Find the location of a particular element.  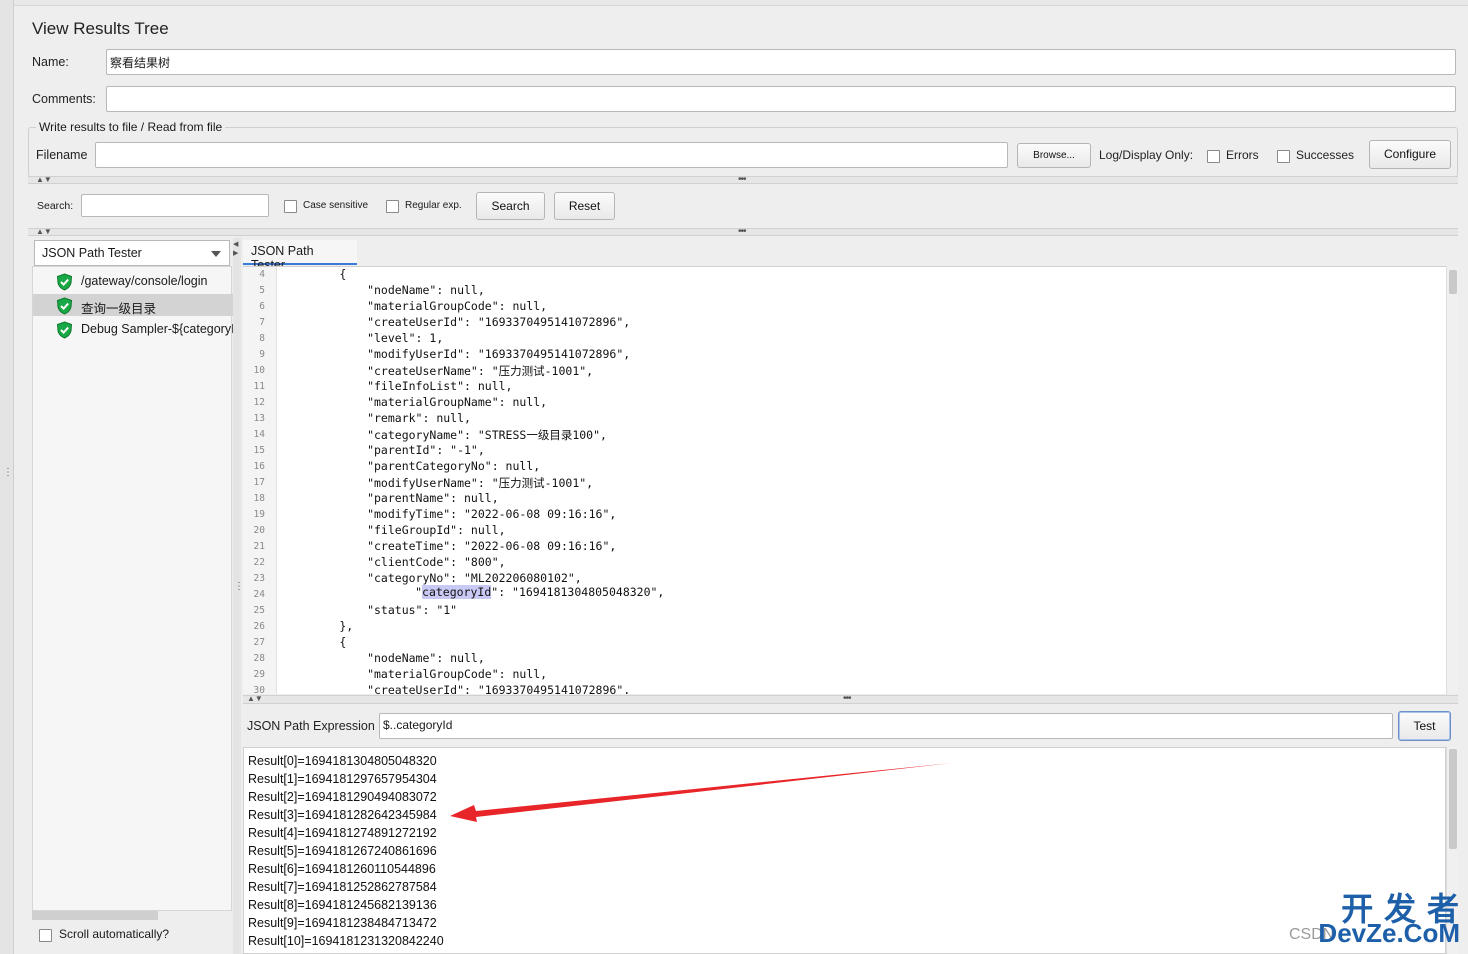

result-line: Result[10]=1694181231320842240 is located at coordinates (346, 941).